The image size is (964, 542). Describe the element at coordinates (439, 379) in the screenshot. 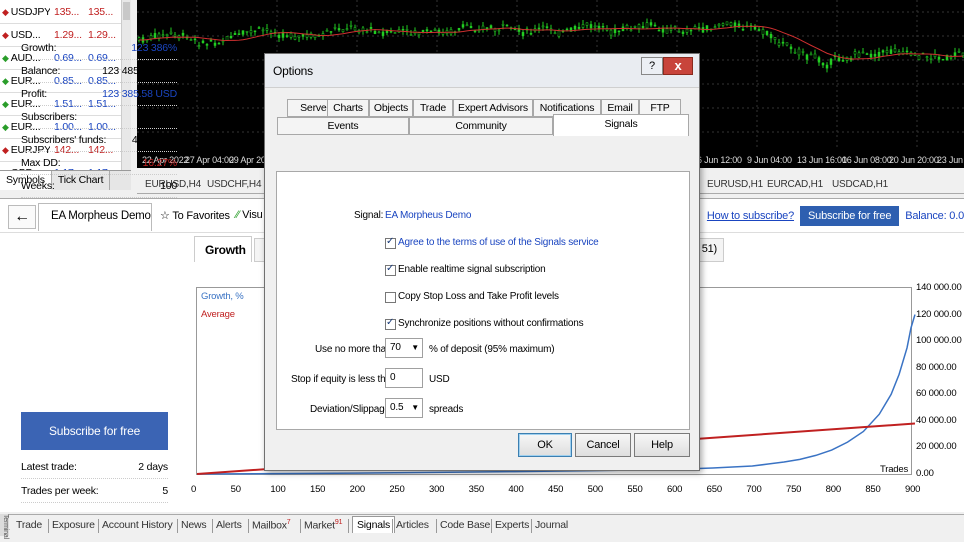

I see `stop-suffix: USD` at that location.